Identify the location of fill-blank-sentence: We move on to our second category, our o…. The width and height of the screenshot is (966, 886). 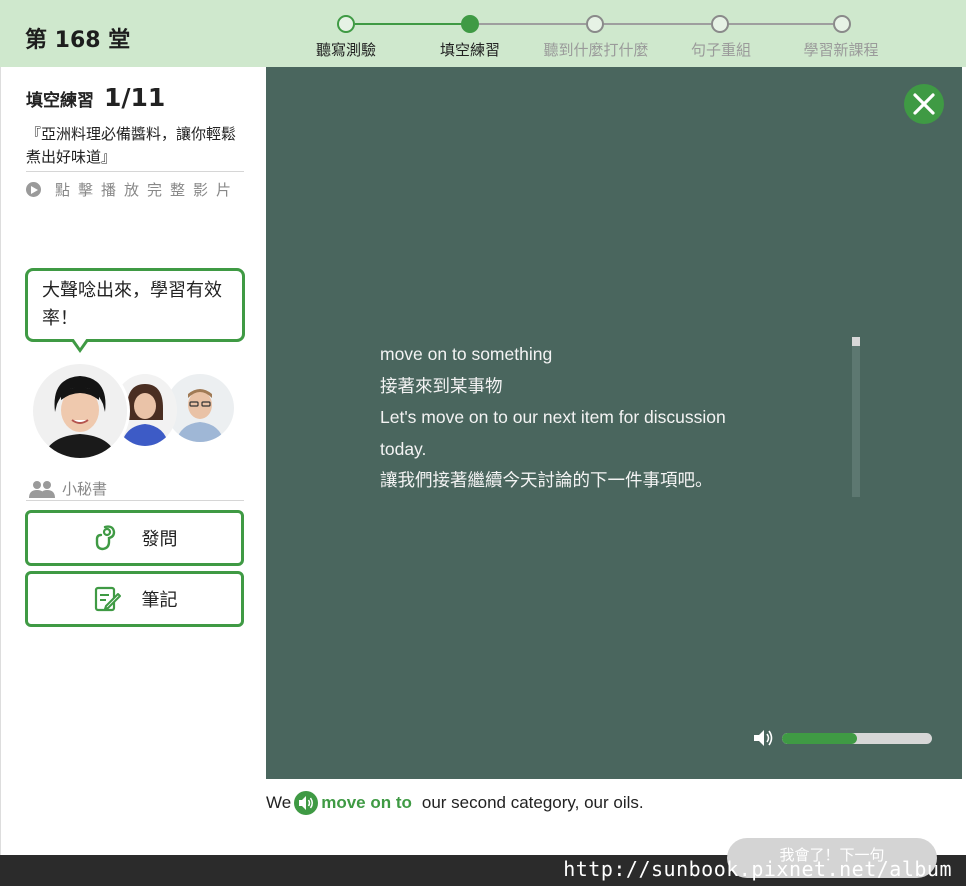
(455, 803).